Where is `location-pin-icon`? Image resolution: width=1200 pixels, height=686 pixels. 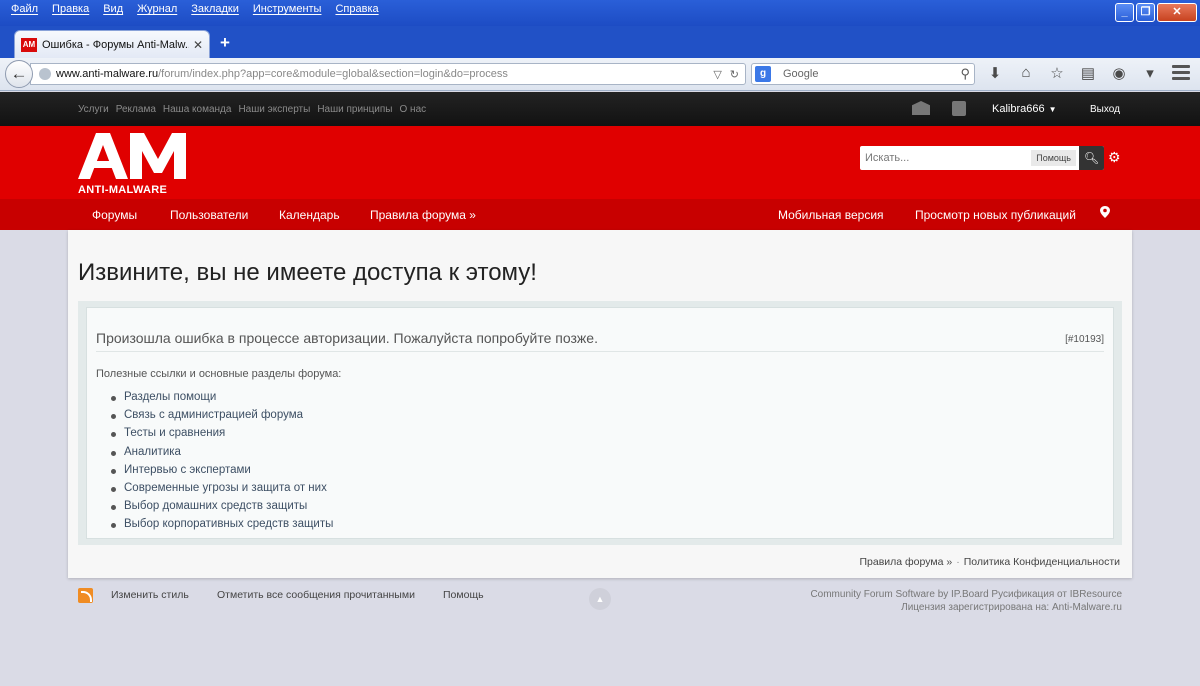
location-pin-icon is located at coordinates (1105, 212).